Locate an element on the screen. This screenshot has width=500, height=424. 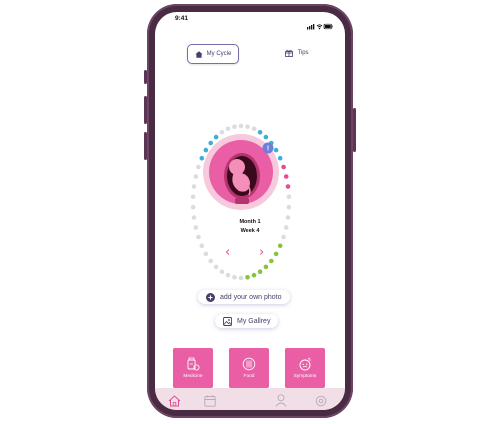
bottom-nav is located at coordinates (250, 399).